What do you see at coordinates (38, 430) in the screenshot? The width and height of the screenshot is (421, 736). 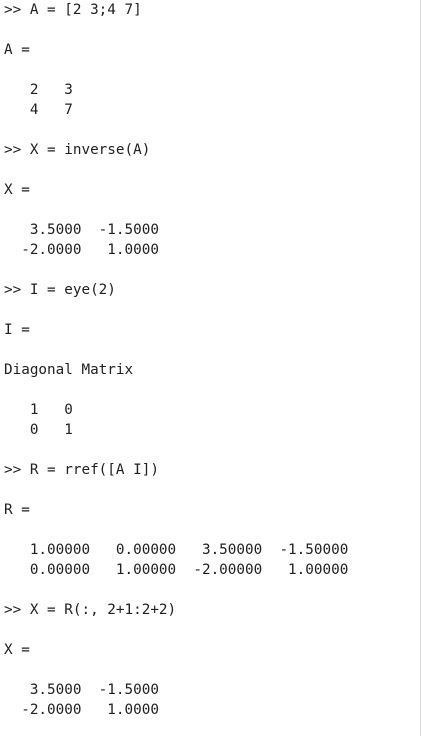 I see `matrix-output-row: 0 1` at bounding box center [38, 430].